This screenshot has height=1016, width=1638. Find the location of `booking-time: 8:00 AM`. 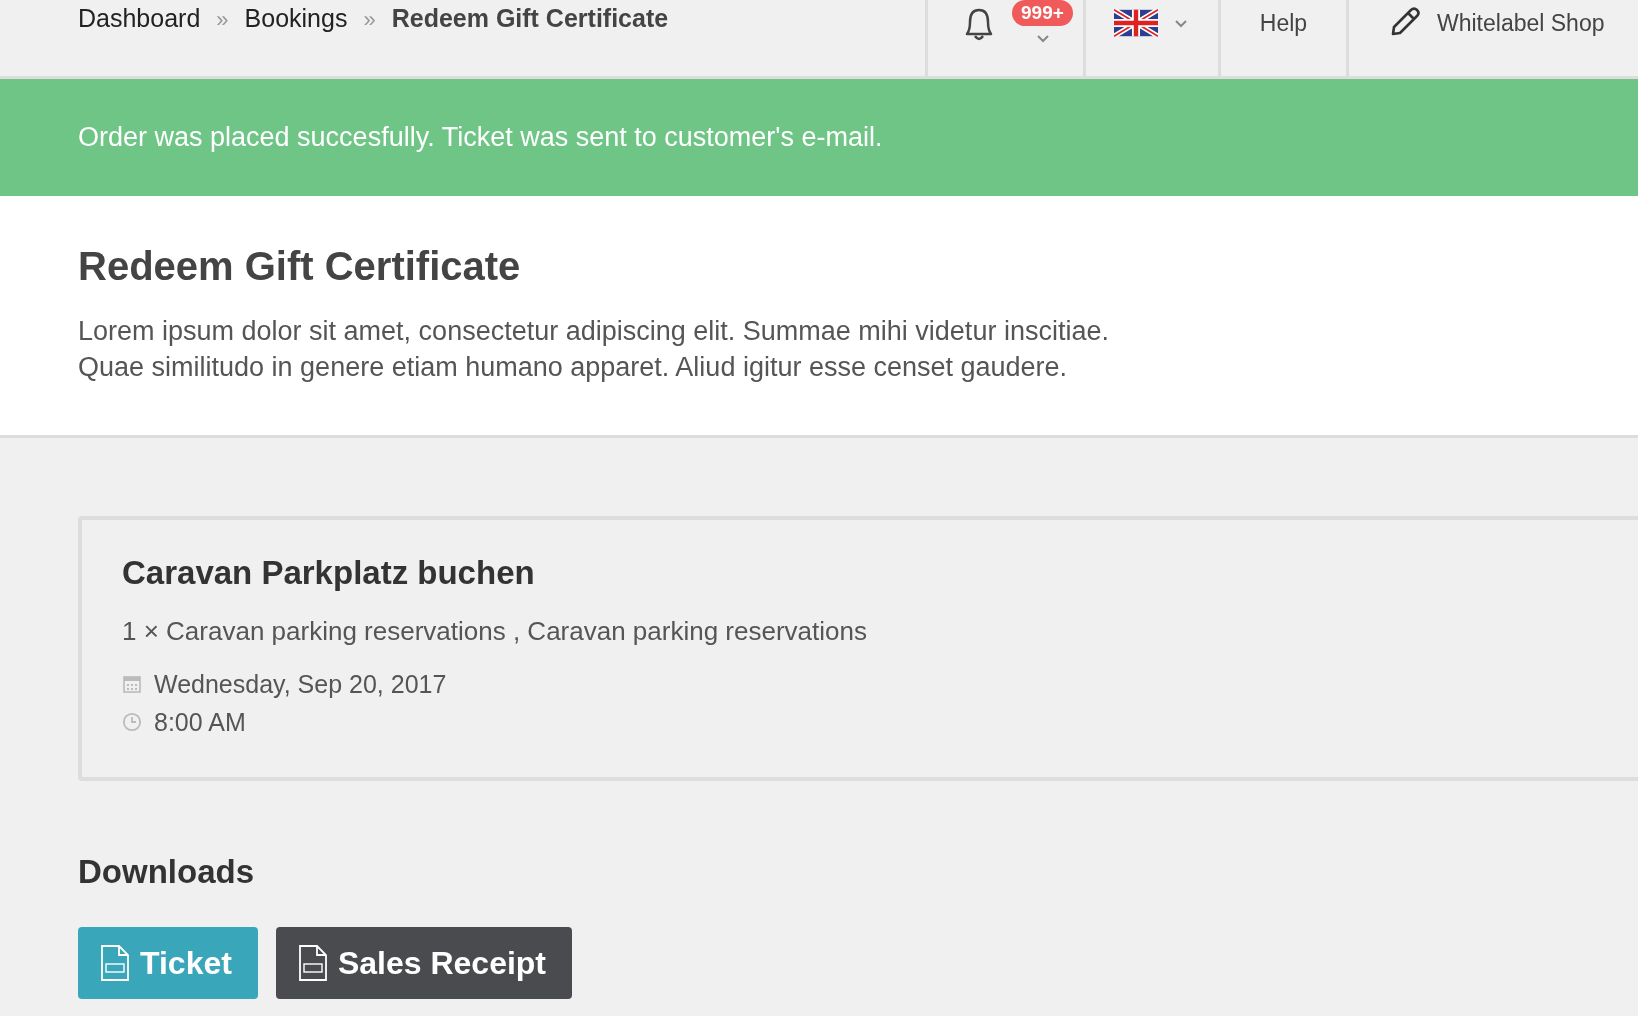

booking-time: 8:00 AM is located at coordinates (200, 722).